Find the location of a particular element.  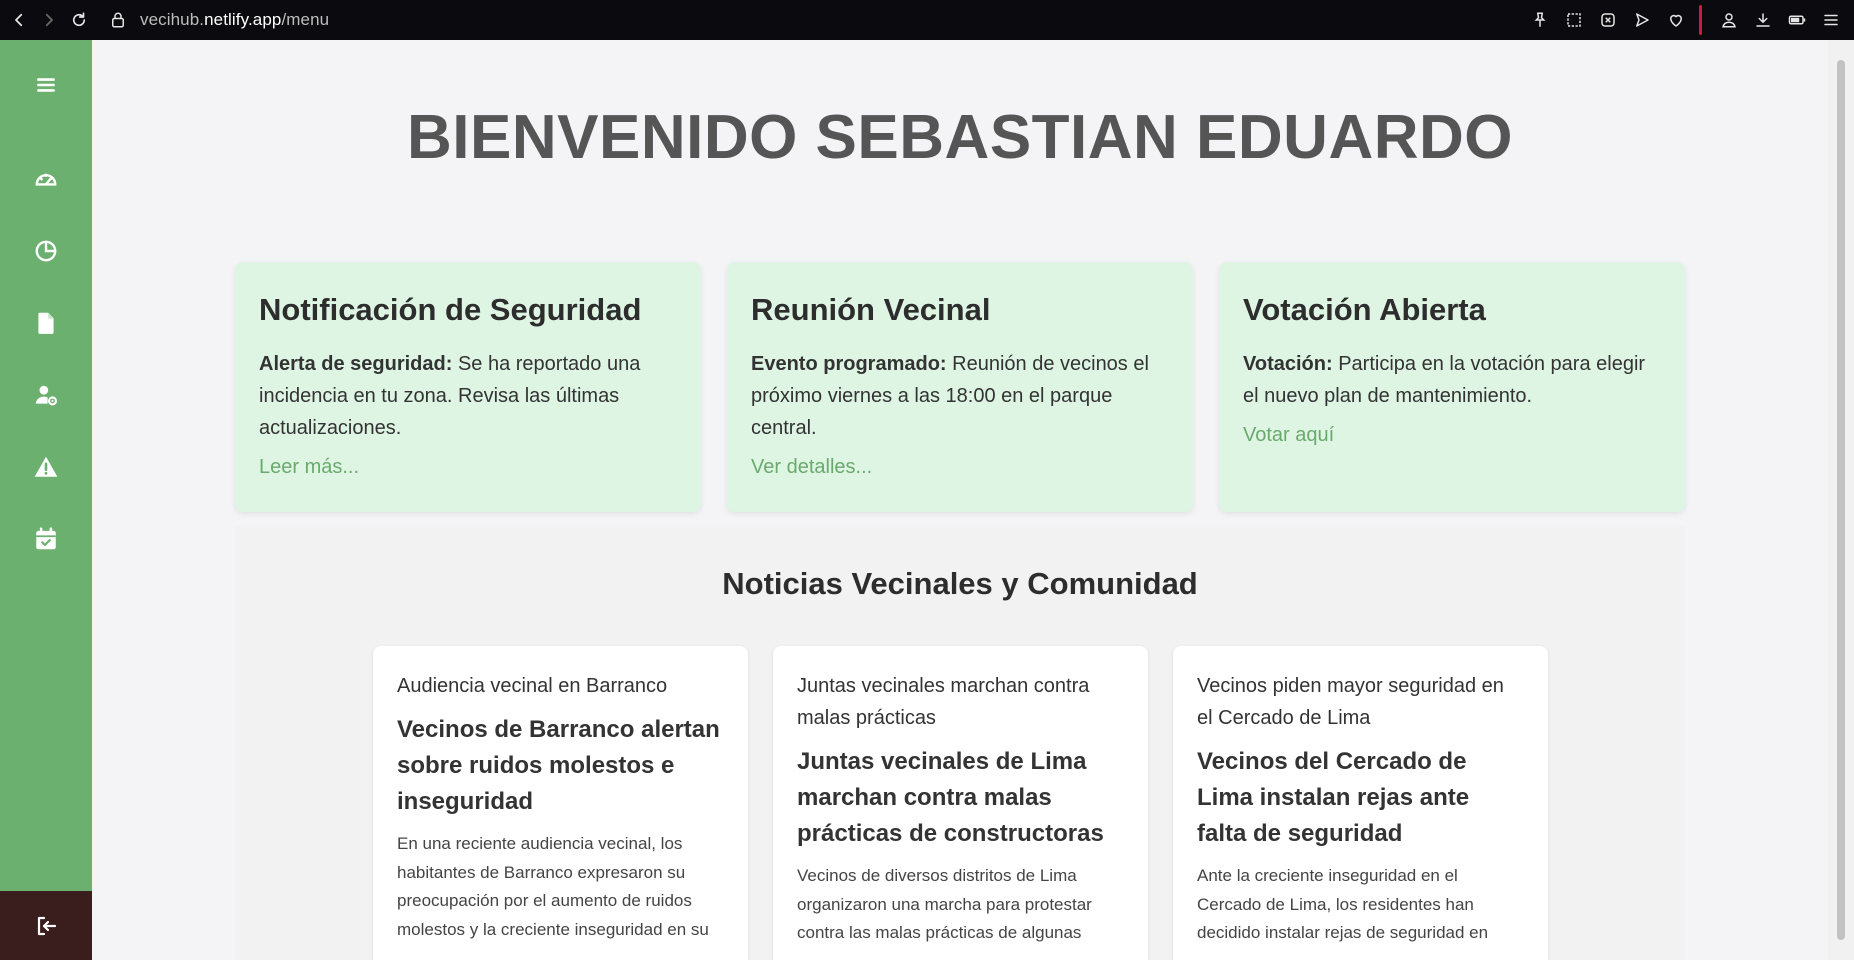

profile-icon is located at coordinates (1729, 20).